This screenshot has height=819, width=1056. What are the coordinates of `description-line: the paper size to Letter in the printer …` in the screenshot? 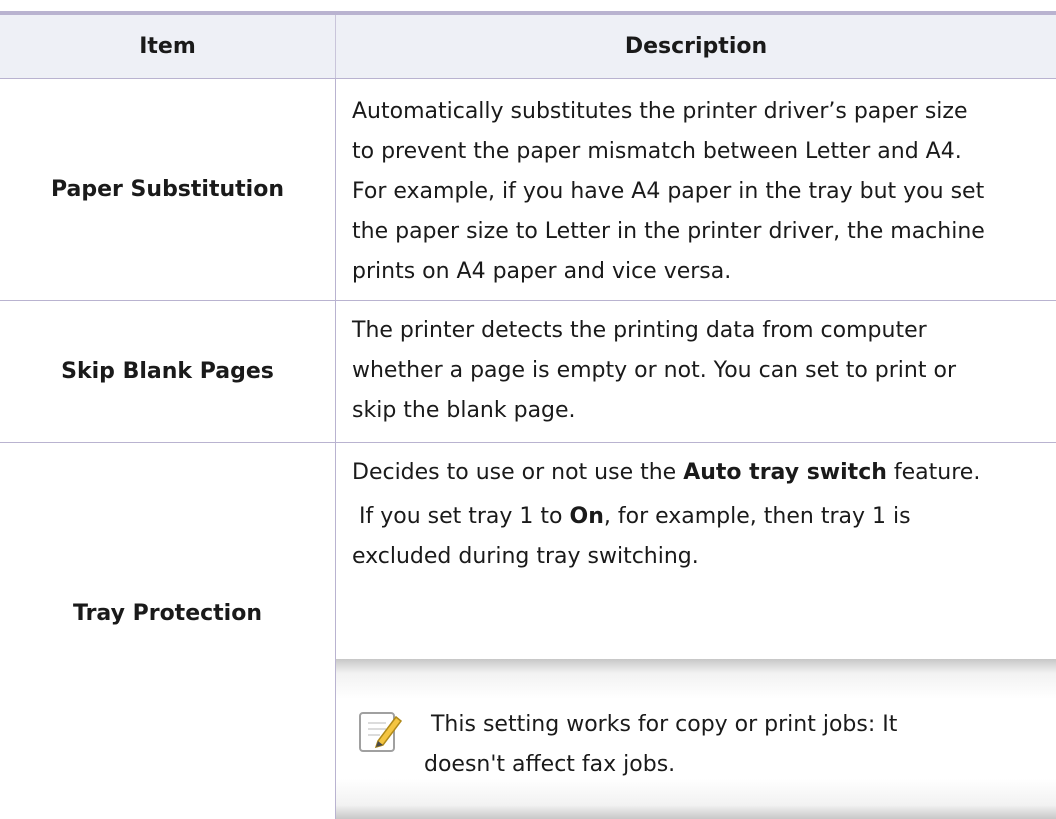 It's located at (668, 231).